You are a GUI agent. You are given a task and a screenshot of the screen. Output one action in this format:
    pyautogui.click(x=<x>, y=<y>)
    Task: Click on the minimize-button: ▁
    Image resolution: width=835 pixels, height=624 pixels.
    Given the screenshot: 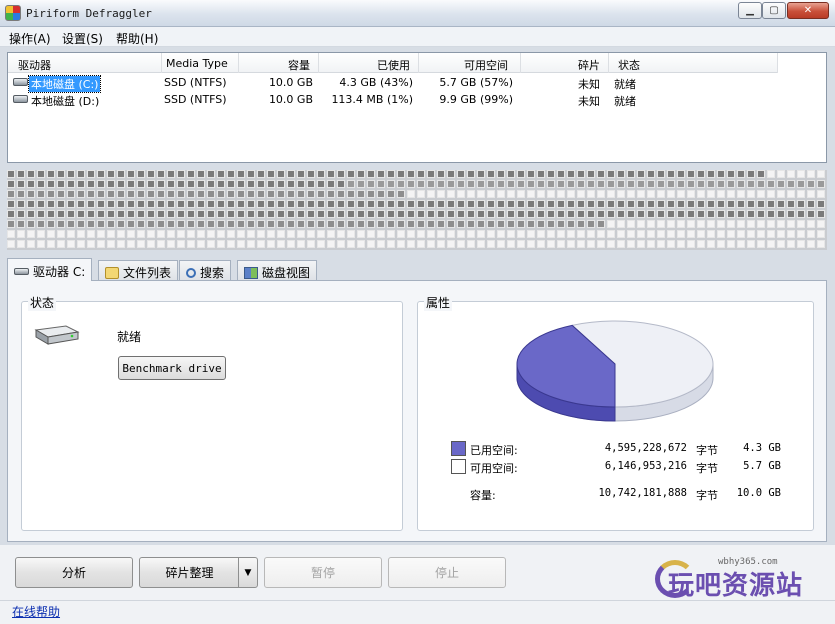 What is the action you would take?
    pyautogui.click(x=750, y=10)
    